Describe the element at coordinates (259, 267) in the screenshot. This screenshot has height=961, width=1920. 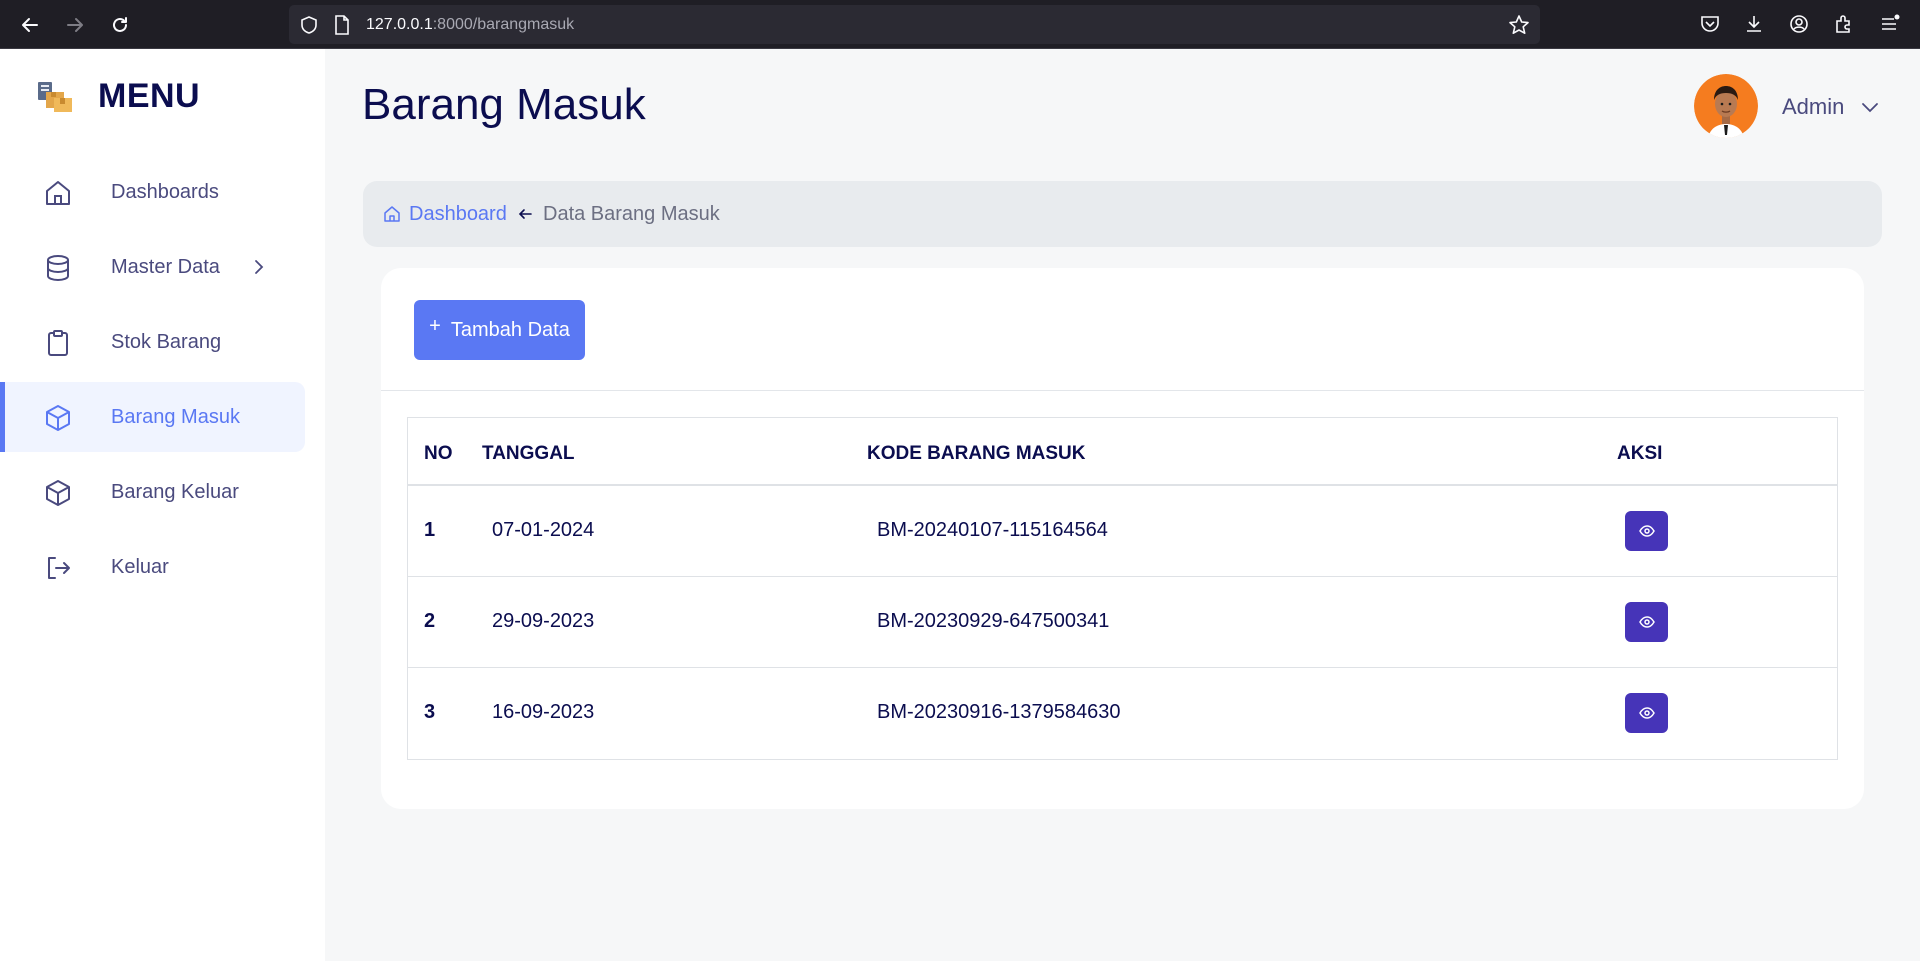
I see `chevron-right-icon` at that location.